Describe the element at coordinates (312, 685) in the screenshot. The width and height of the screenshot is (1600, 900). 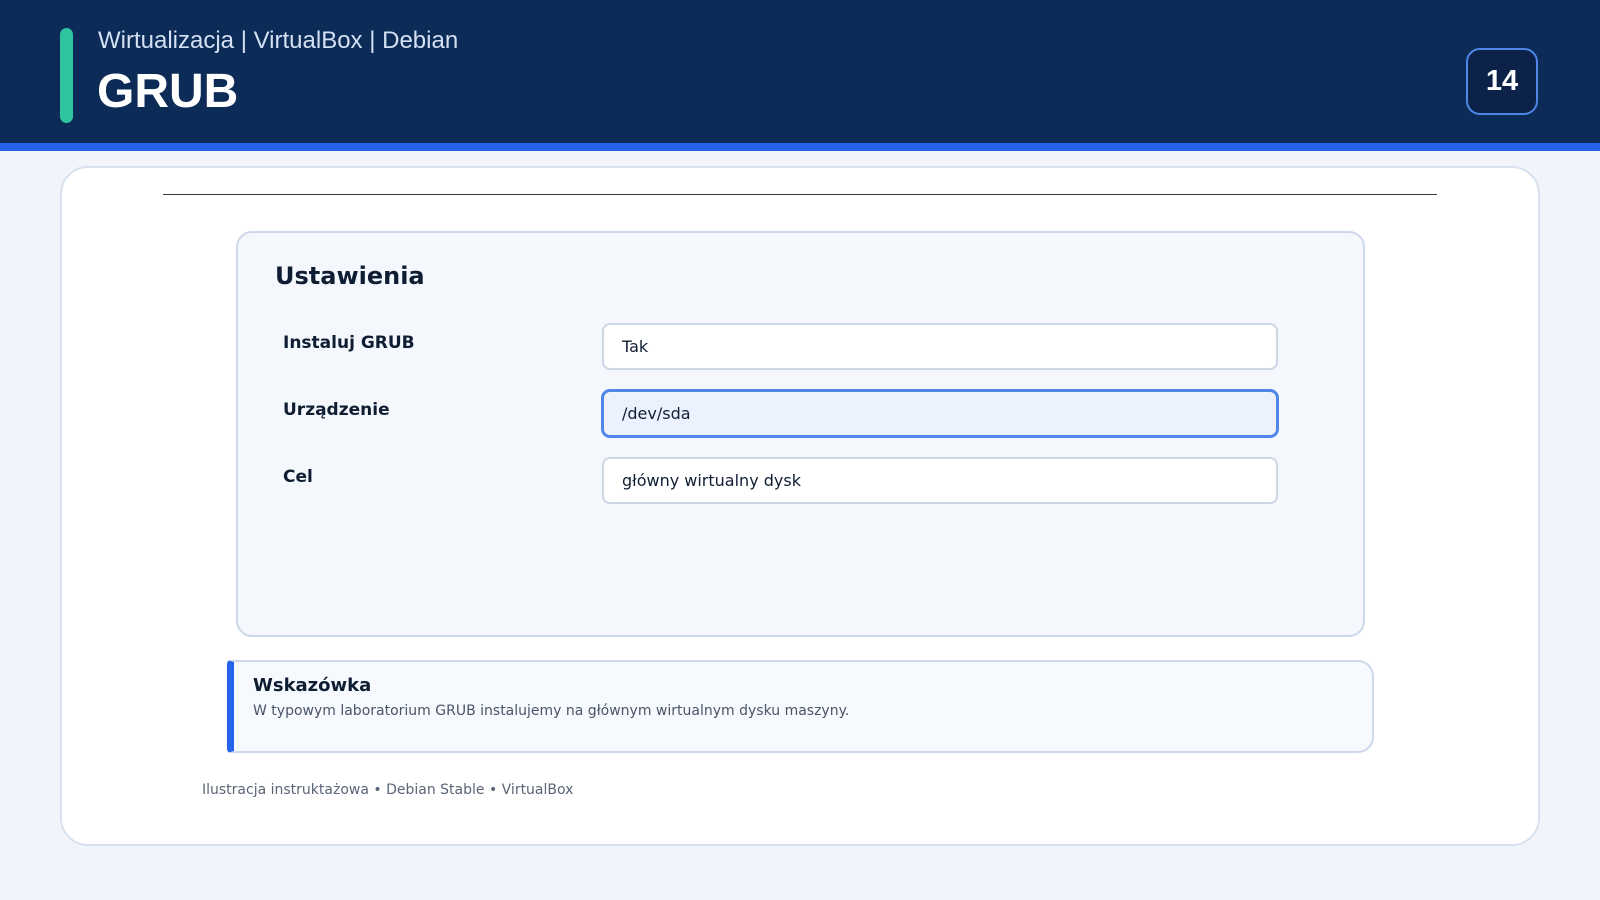
I see `hint-title: Wskazówka` at that location.